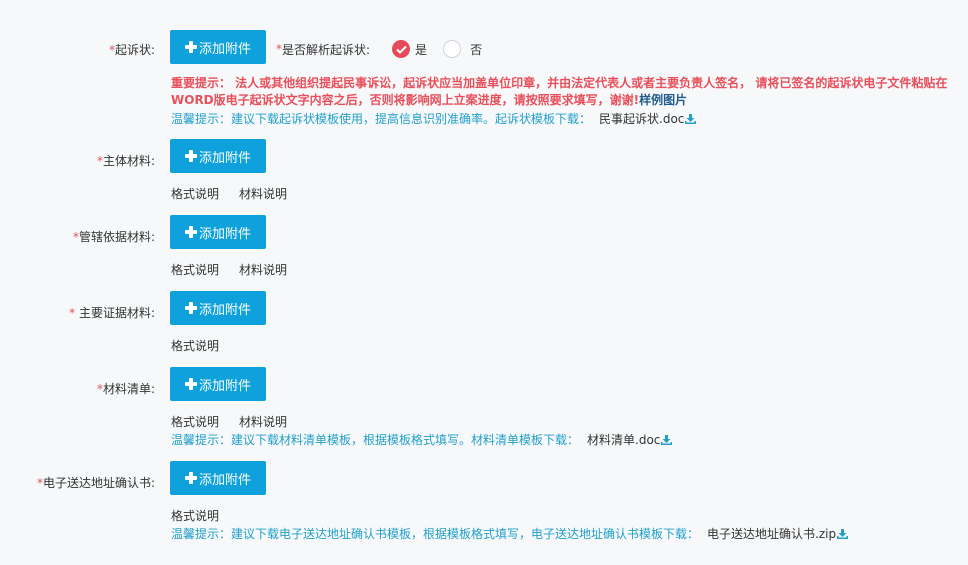 This screenshot has width=968, height=565. What do you see at coordinates (381, 119) in the screenshot?
I see `complaint-tip-text: 温馨提示：建议下载起诉状模板使用，提高信息识别准确率。起诉状模板下载：` at bounding box center [381, 119].